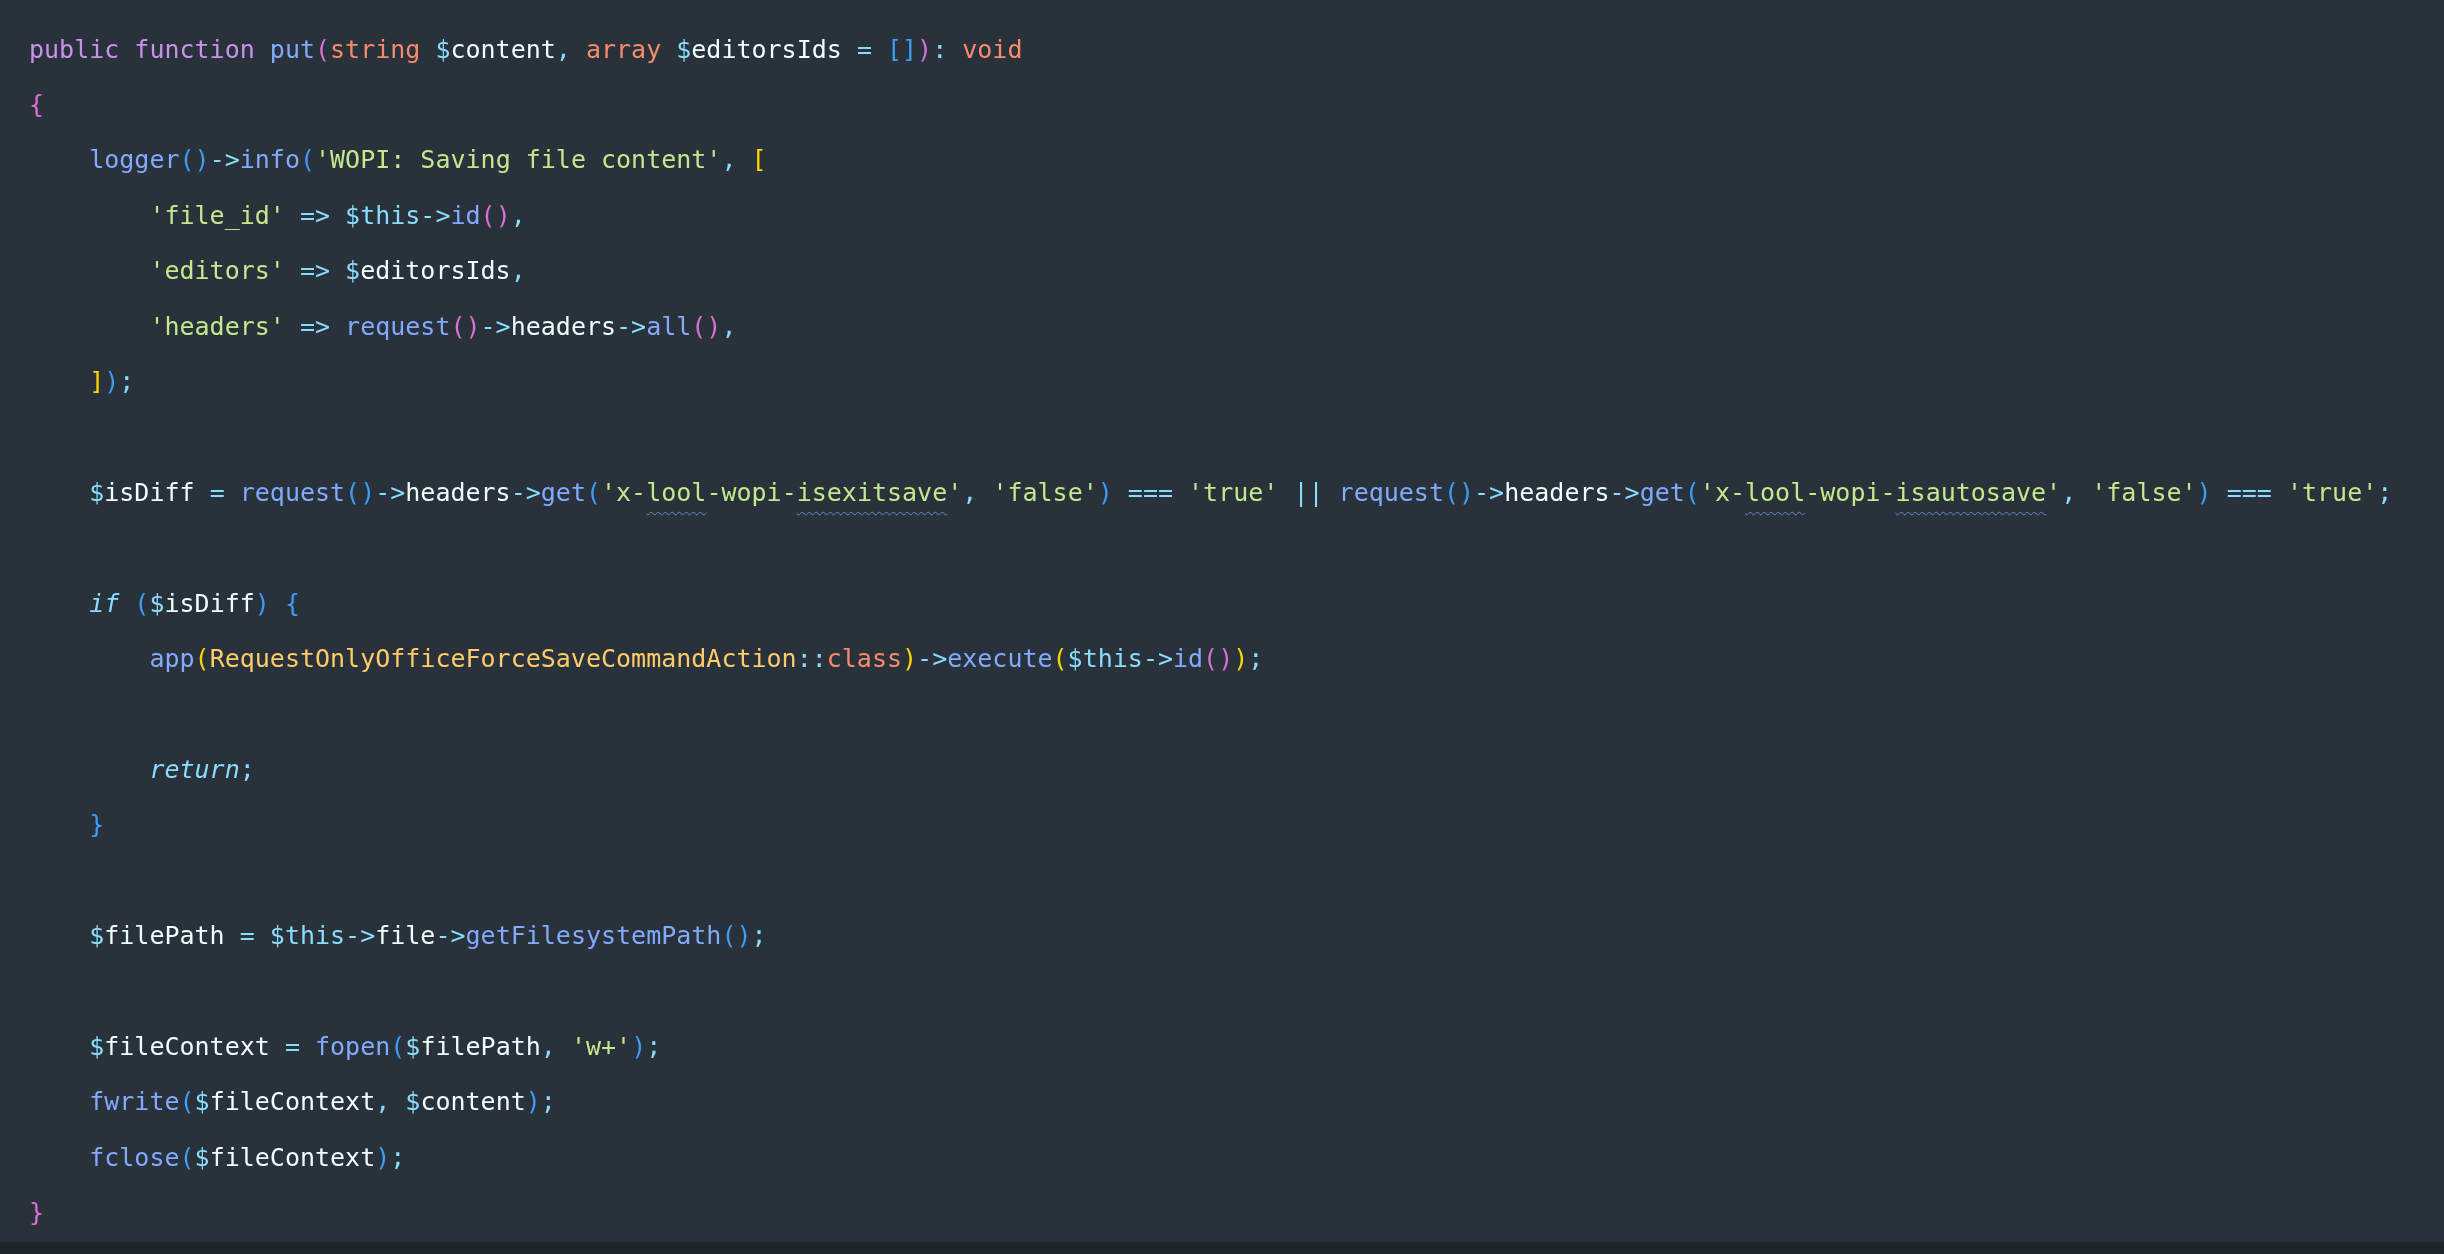 This screenshot has height=1254, width=2444. What do you see at coordinates (337, 271) in the screenshot?
I see `code-line: 'editors' => $editorsIds,` at bounding box center [337, 271].